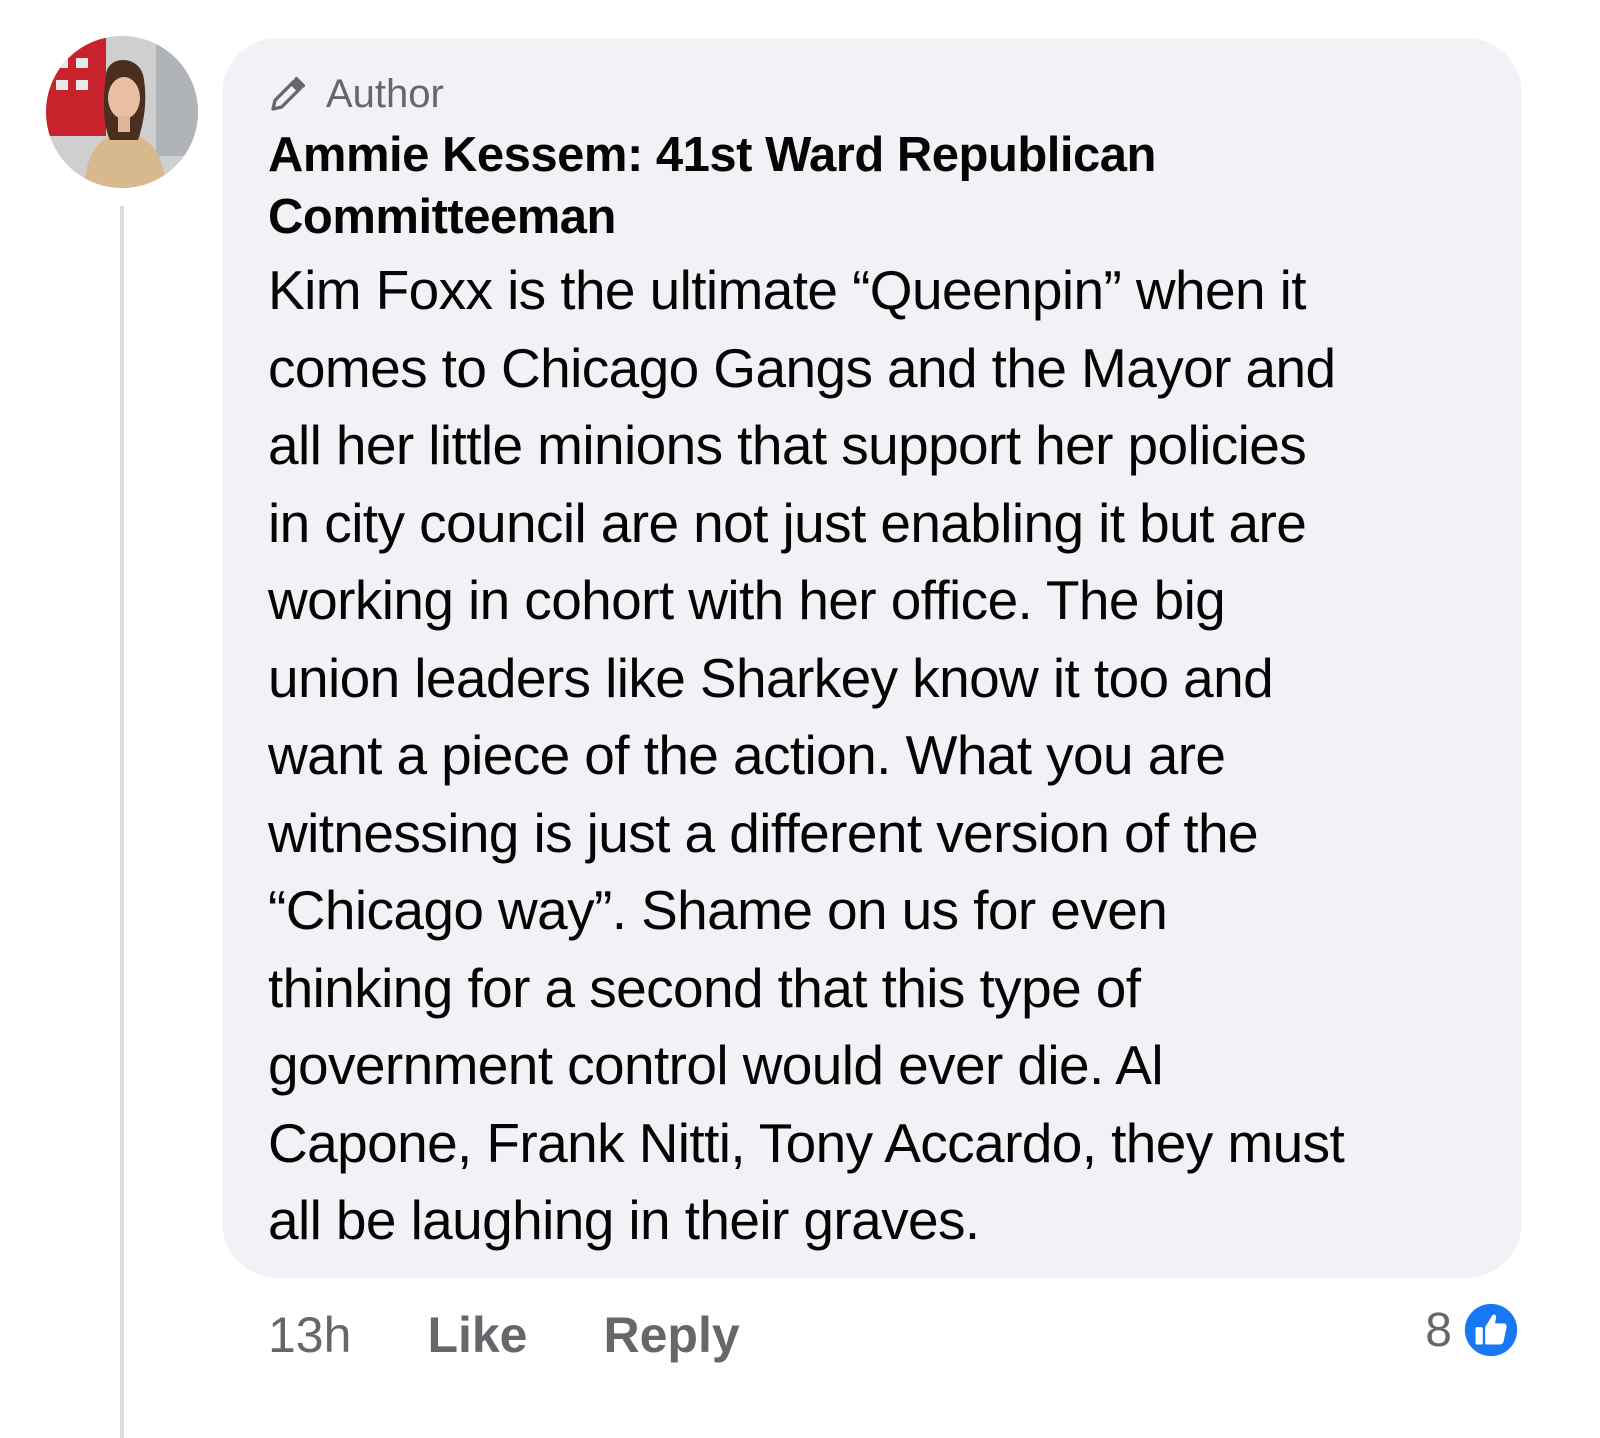 This screenshot has width=1600, height=1438. What do you see at coordinates (122, 822) in the screenshot?
I see `thread-line` at bounding box center [122, 822].